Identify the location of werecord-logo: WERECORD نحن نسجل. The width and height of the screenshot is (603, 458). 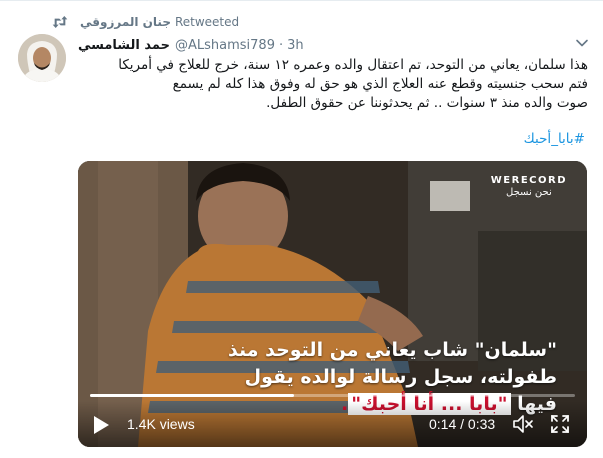
(529, 186).